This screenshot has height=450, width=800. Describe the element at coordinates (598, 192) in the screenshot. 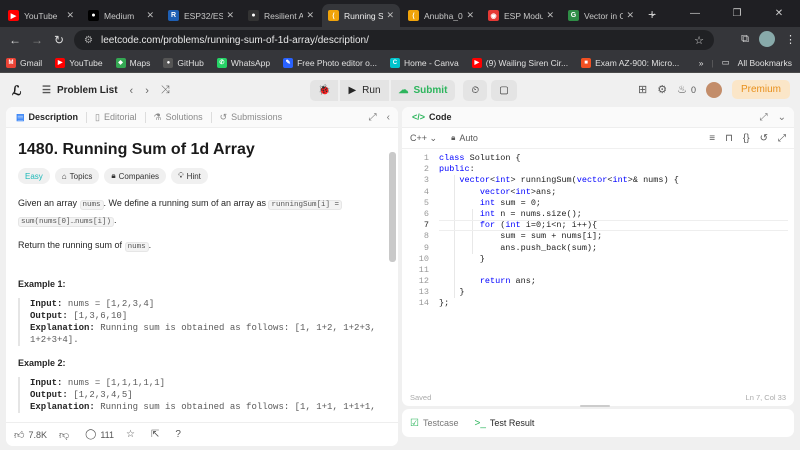

I see `code-line: 4 vector < int >ans;` at that location.